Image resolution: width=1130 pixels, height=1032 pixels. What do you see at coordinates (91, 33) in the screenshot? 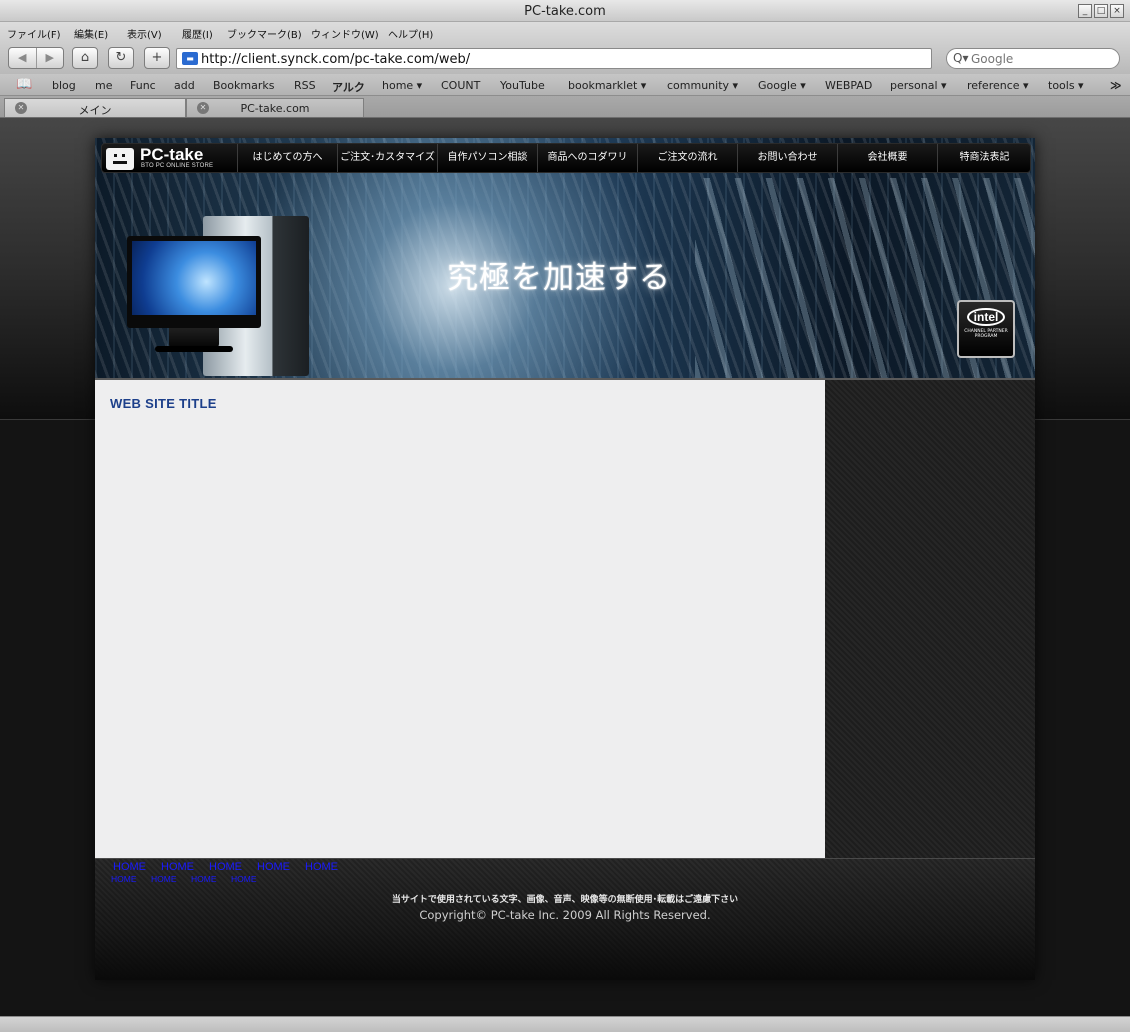
I see `menu-edit: 編集(E)` at bounding box center [91, 33].